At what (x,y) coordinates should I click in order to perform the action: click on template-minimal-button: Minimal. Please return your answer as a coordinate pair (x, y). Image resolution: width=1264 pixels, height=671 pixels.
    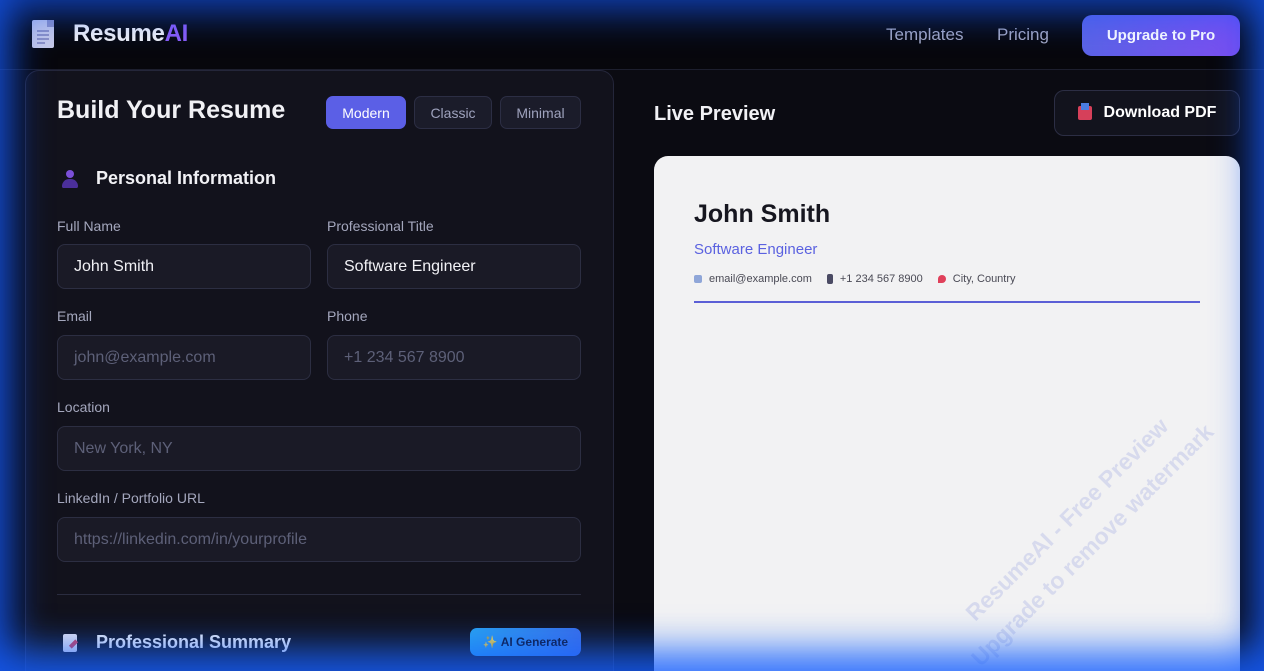
    Looking at the image, I should click on (540, 112).